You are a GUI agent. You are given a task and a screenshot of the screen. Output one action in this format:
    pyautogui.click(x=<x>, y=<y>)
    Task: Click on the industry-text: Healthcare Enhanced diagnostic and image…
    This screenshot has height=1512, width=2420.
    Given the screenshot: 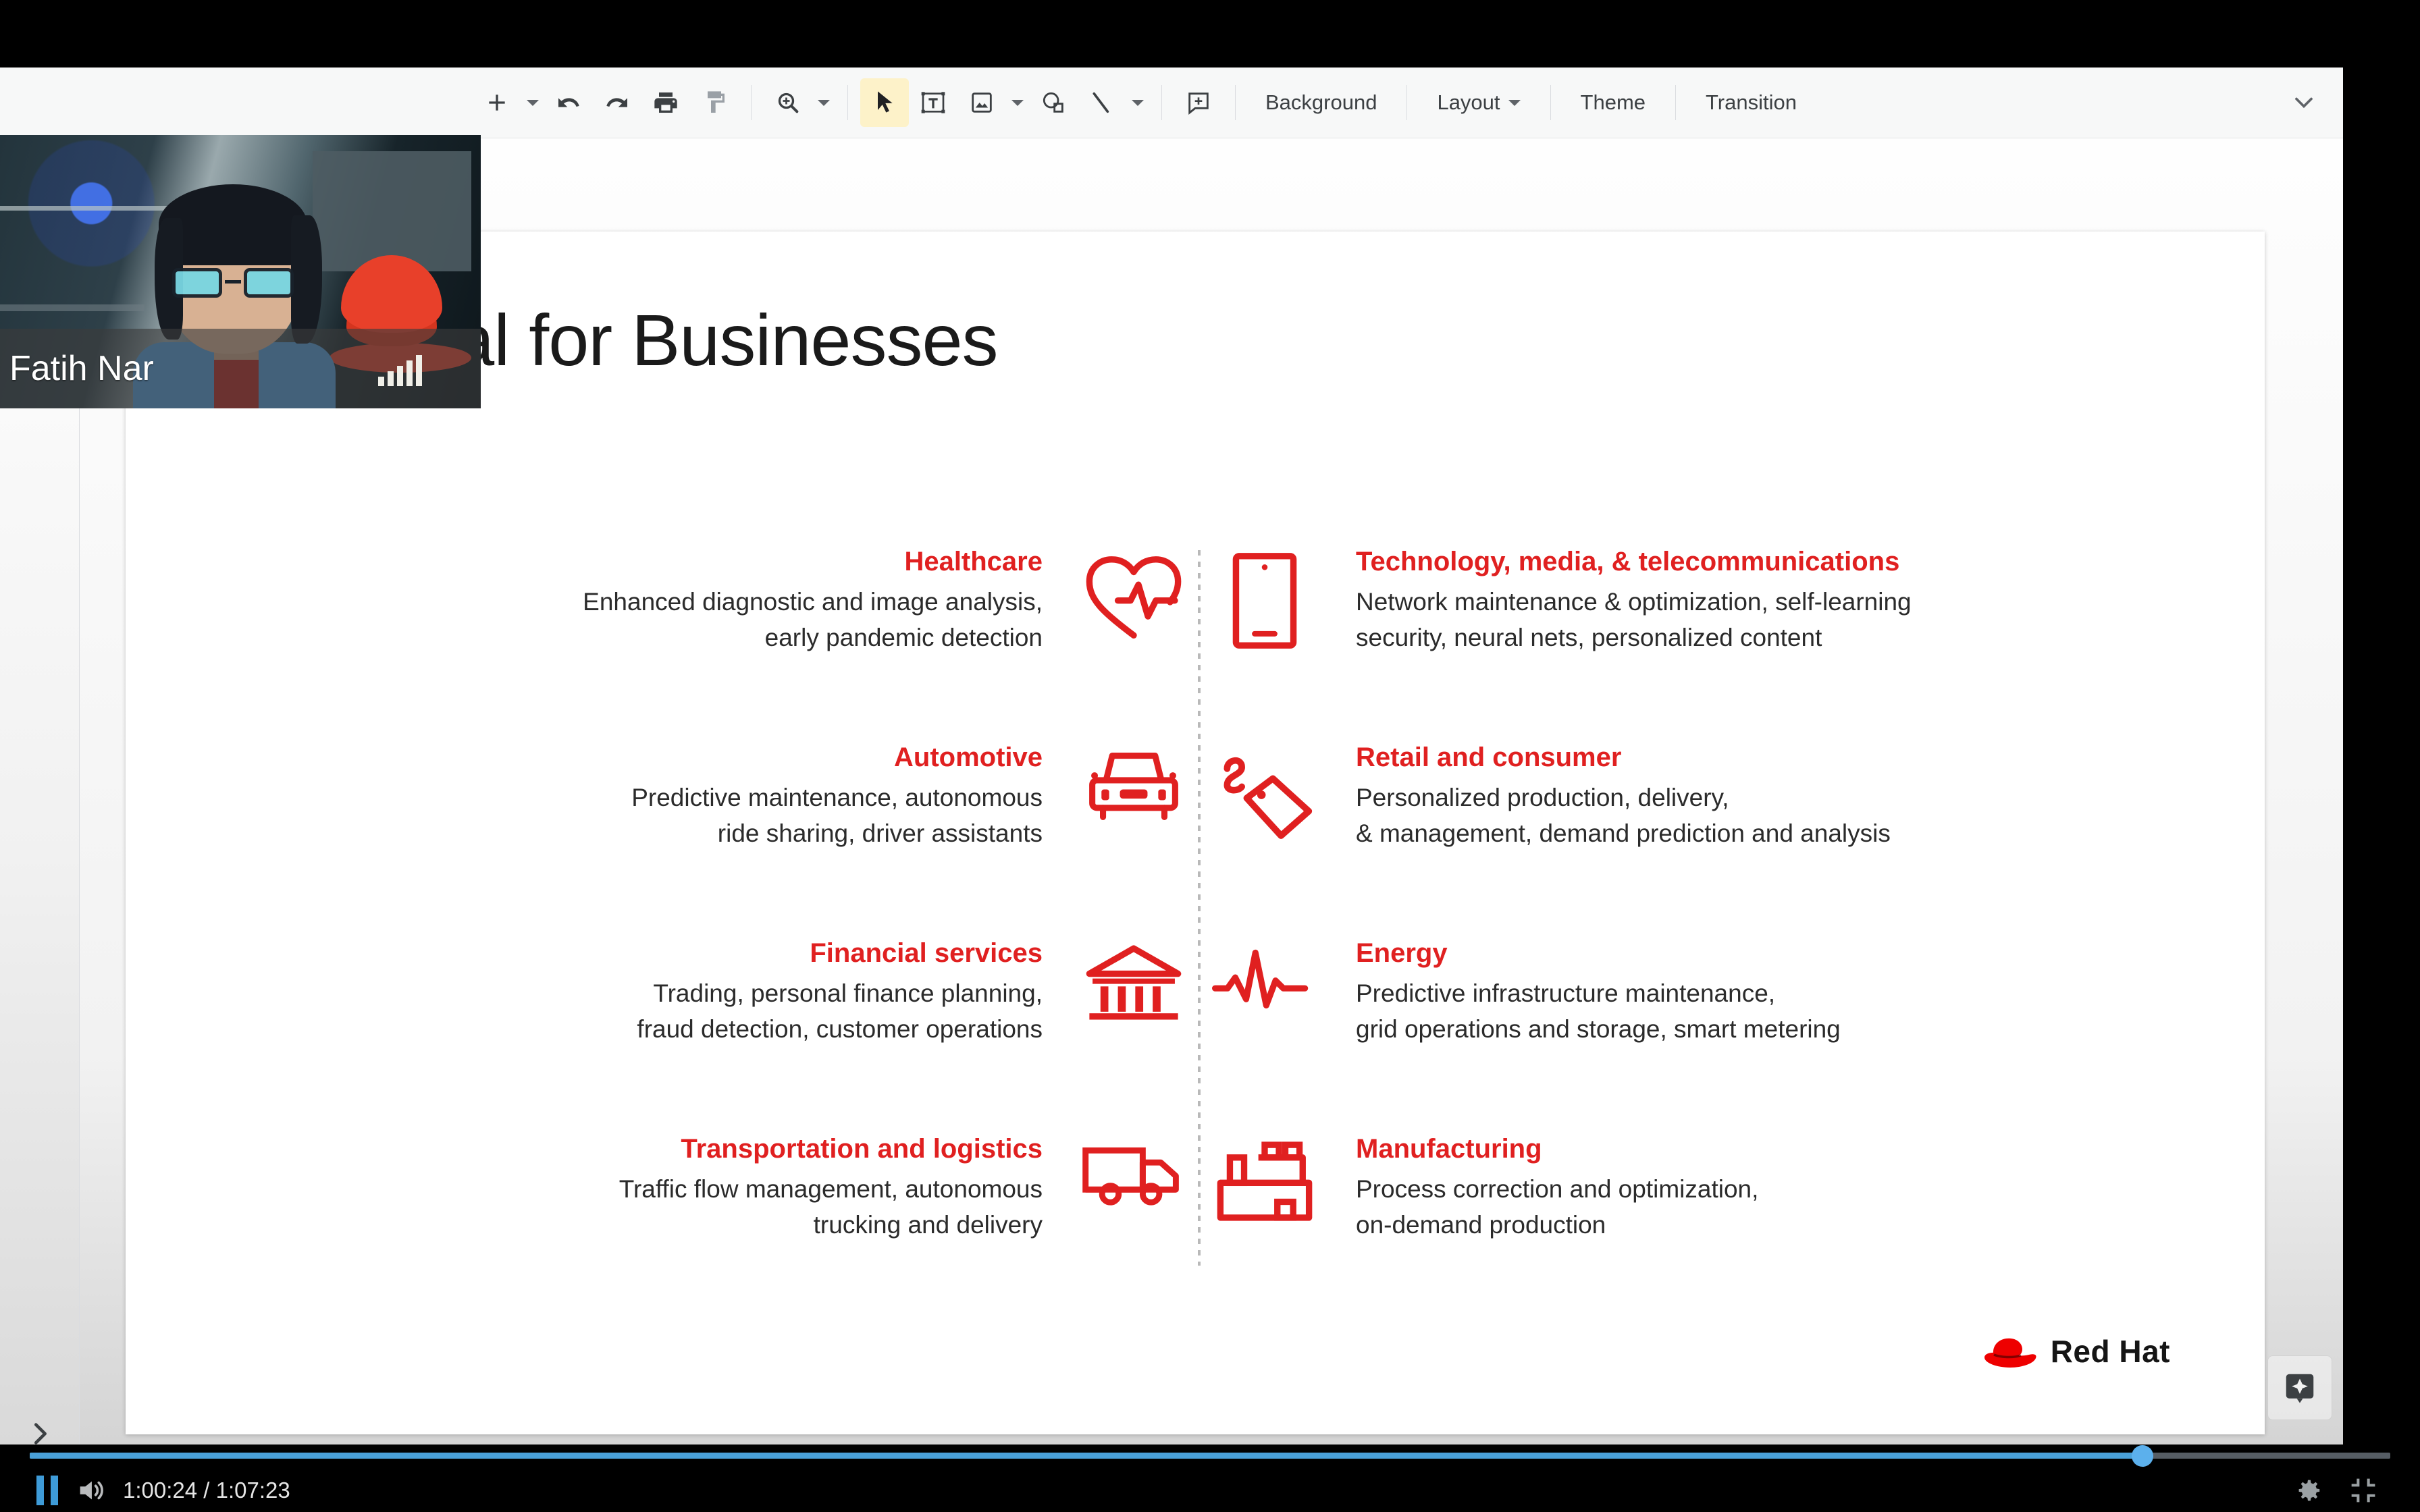 What is the action you would take?
    pyautogui.click(x=826, y=598)
    